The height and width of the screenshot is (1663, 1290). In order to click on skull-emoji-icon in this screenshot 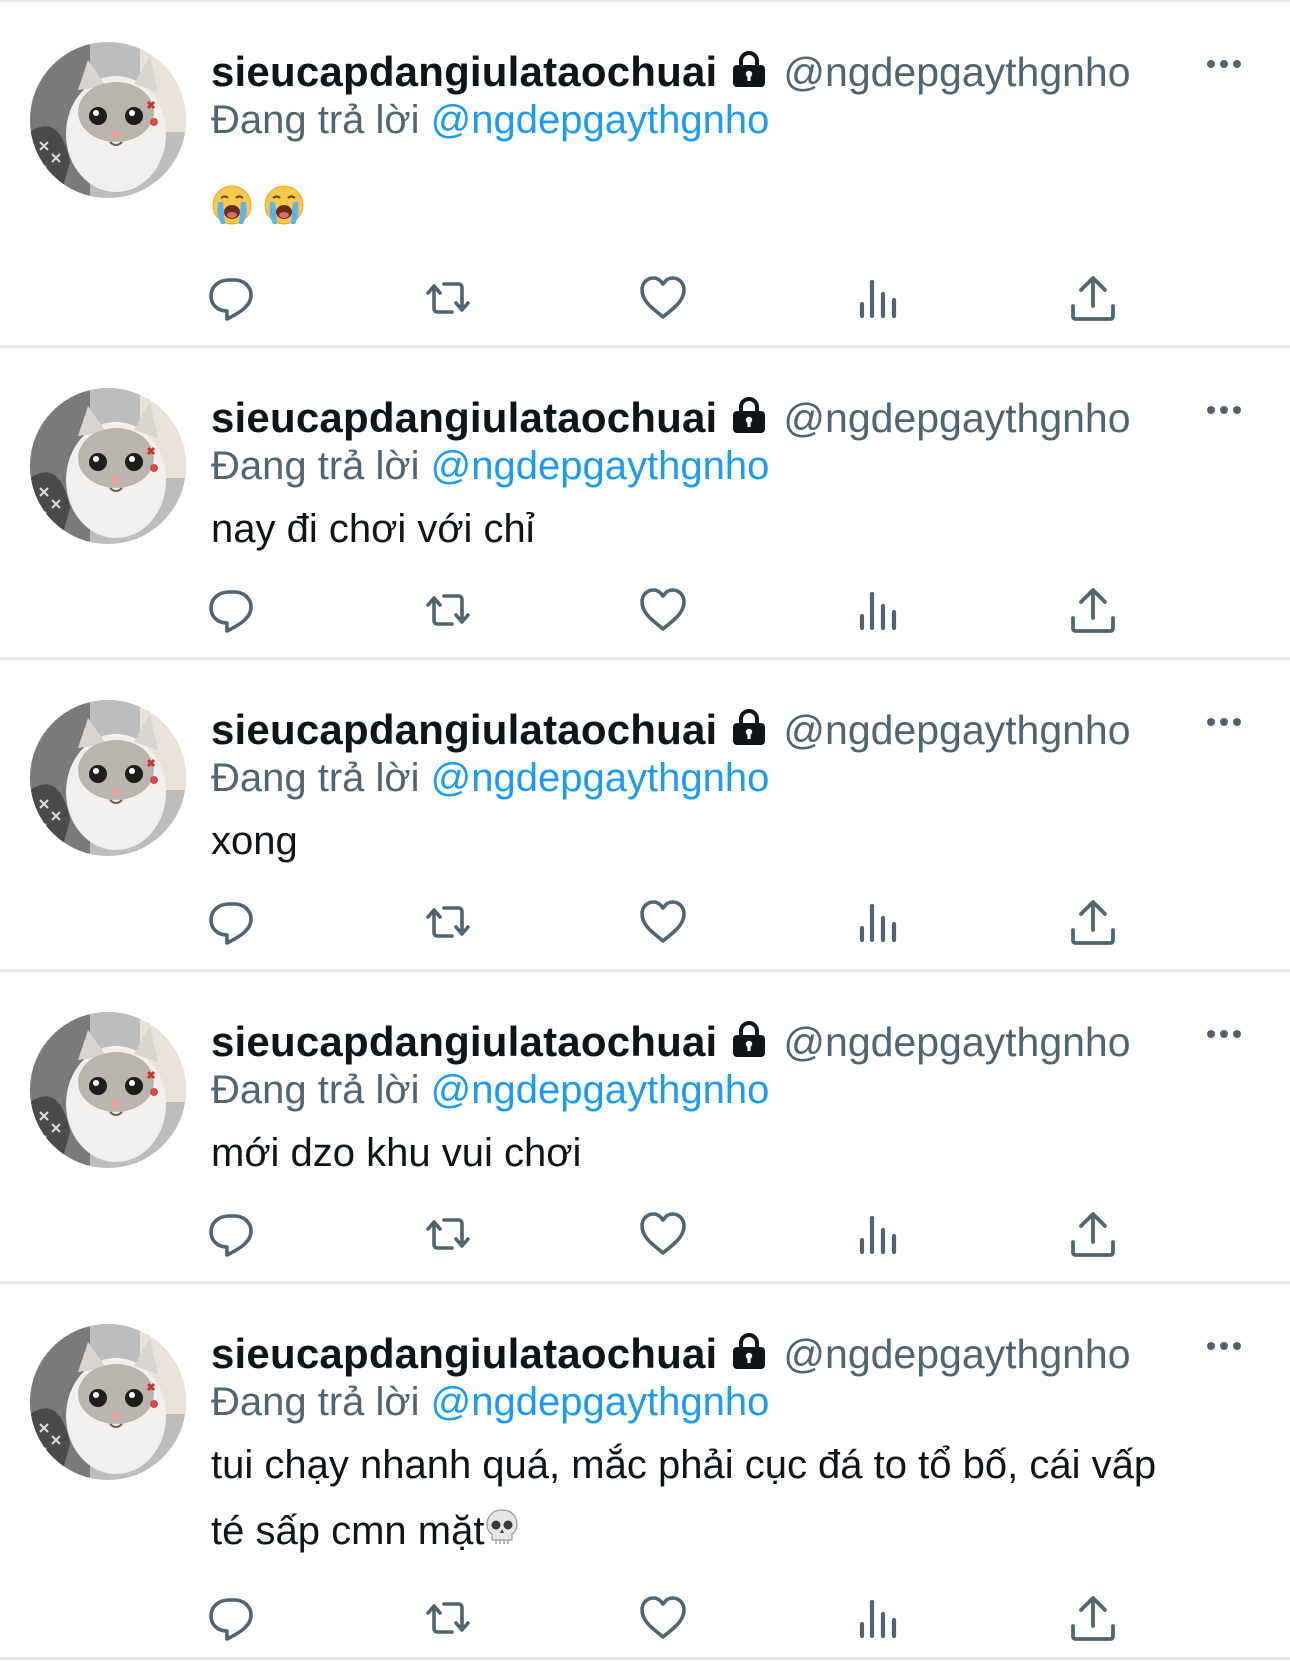, I will do `click(502, 1533)`.